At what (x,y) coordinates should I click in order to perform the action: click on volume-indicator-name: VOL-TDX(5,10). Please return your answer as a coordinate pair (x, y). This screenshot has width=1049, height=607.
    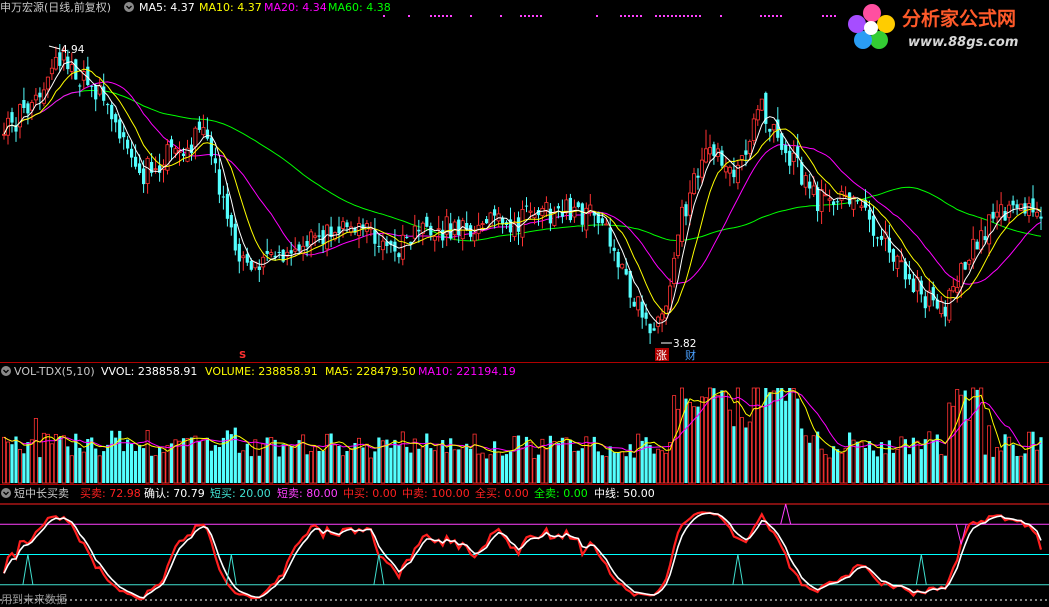
    Looking at the image, I should click on (54, 371).